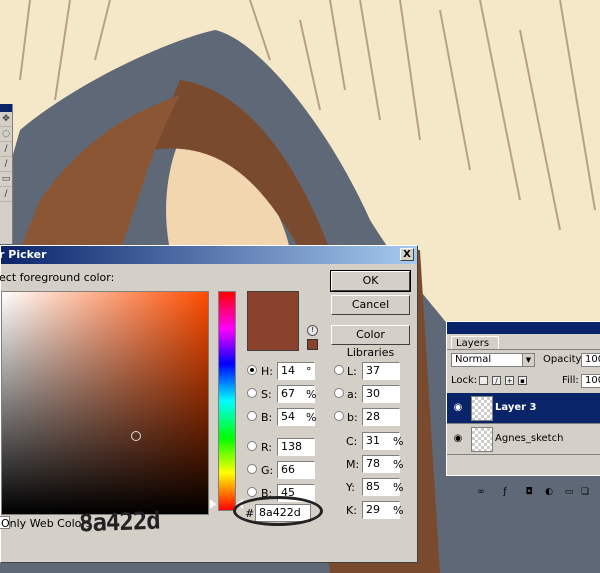  What do you see at coordinates (473, 359) in the screenshot?
I see `blend-mode-value: Normal` at bounding box center [473, 359].